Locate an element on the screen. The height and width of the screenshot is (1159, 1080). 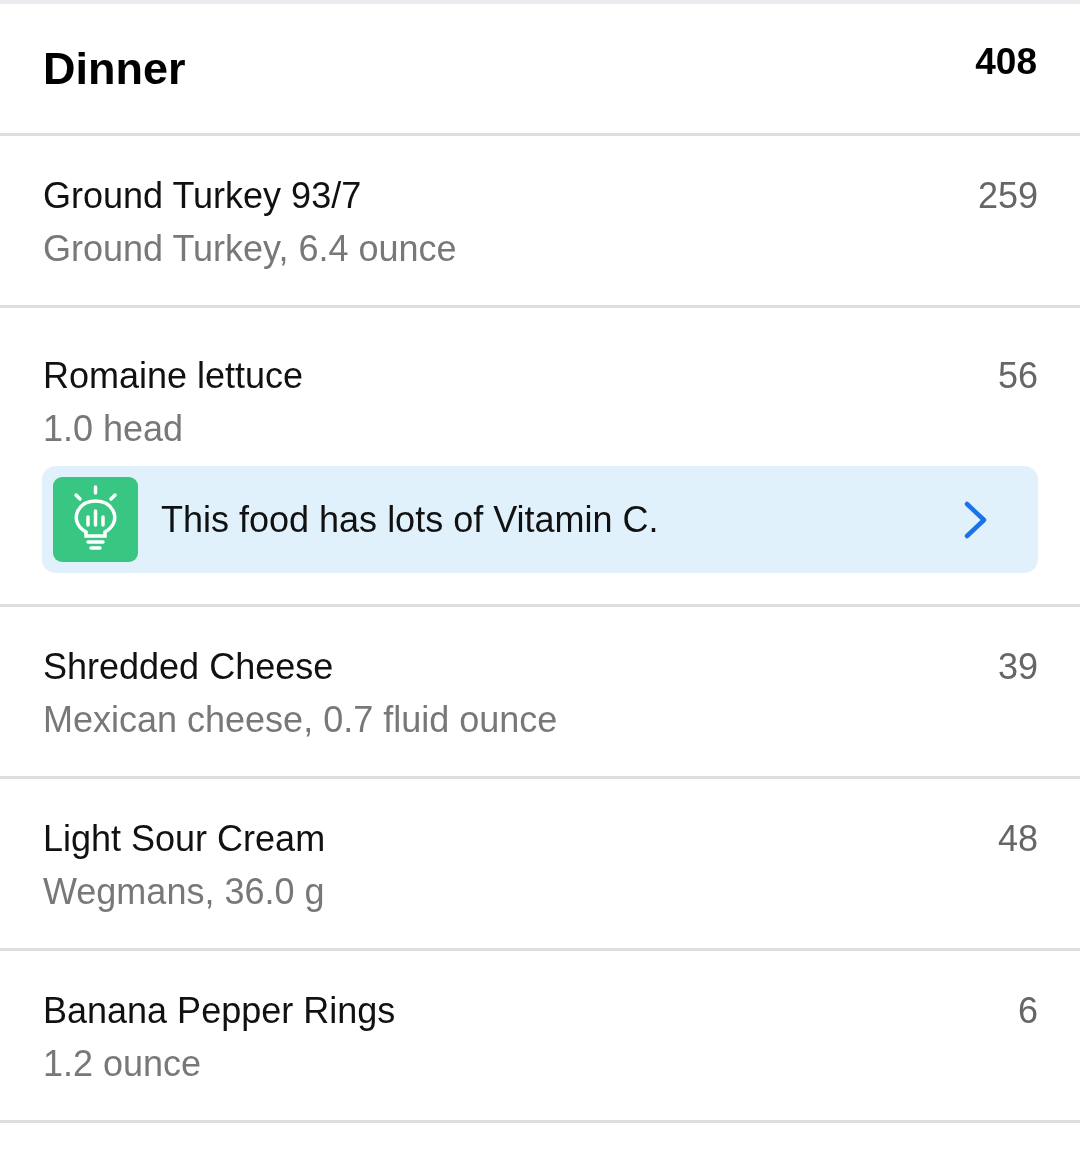
food-calories: 56 is located at coordinates (1017, 376).